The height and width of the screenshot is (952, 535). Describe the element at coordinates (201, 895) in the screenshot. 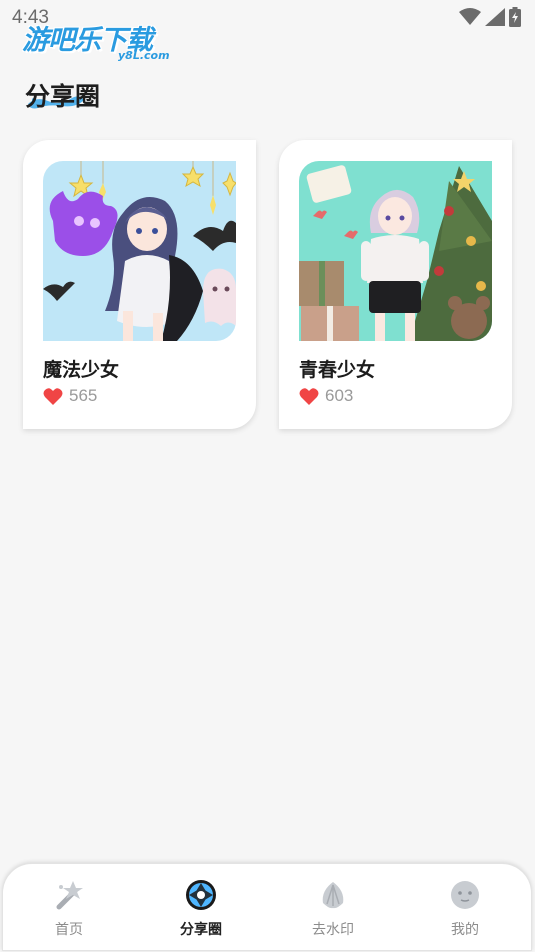

I see `aperture-icon` at that location.